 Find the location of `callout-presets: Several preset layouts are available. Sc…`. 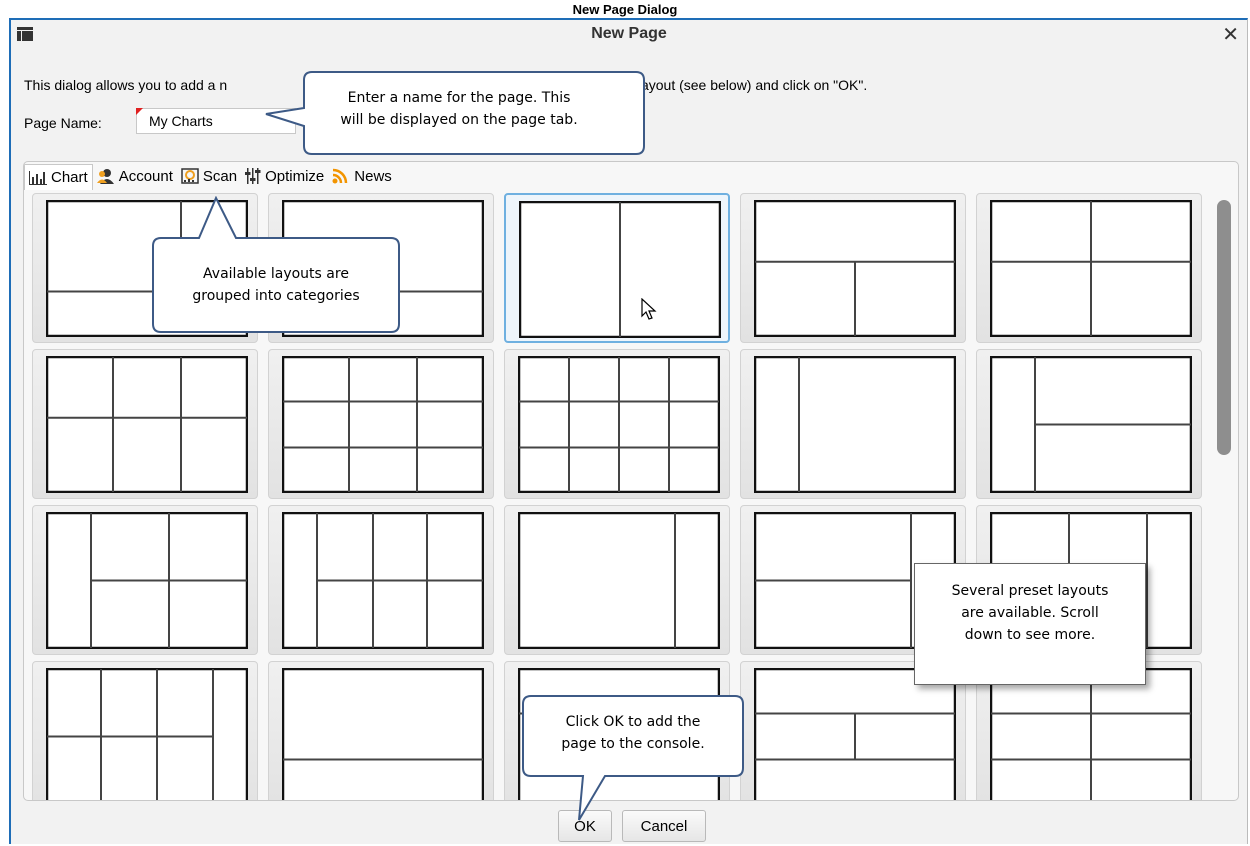

callout-presets: Several preset layouts are available. Sc… is located at coordinates (1030, 624).